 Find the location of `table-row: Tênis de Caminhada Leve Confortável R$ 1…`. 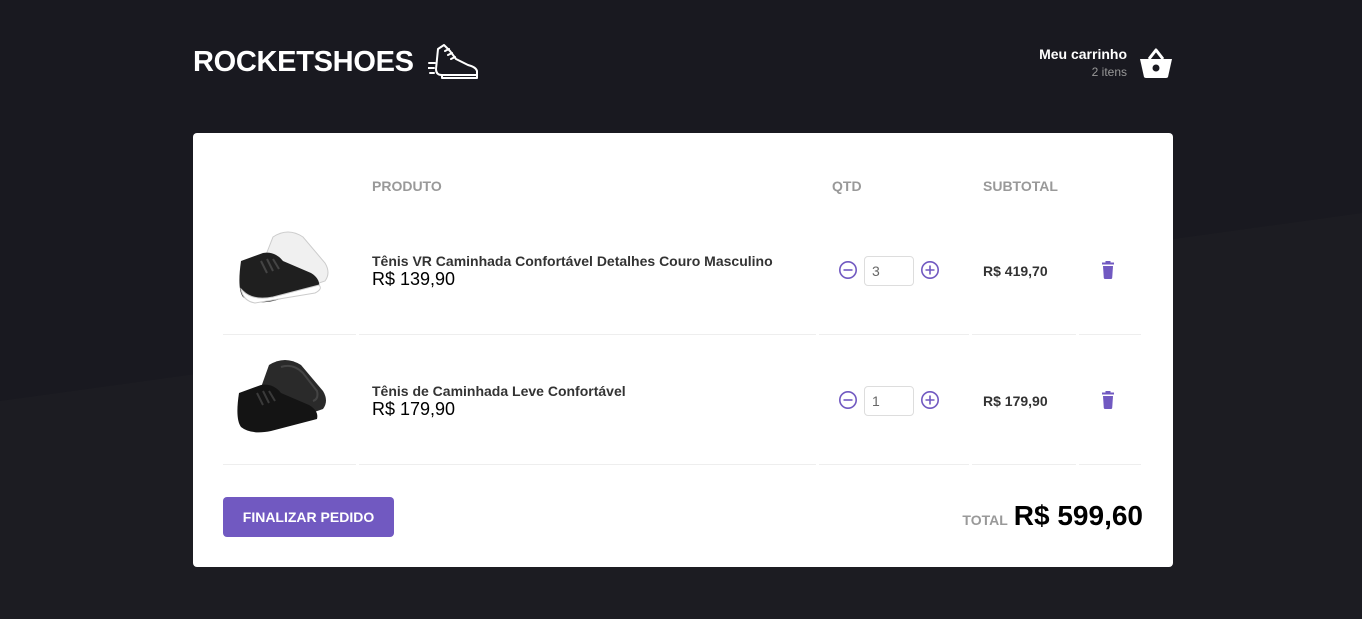

table-row: Tênis de Caminhada Leve Confortável R$ 1… is located at coordinates (682, 400).